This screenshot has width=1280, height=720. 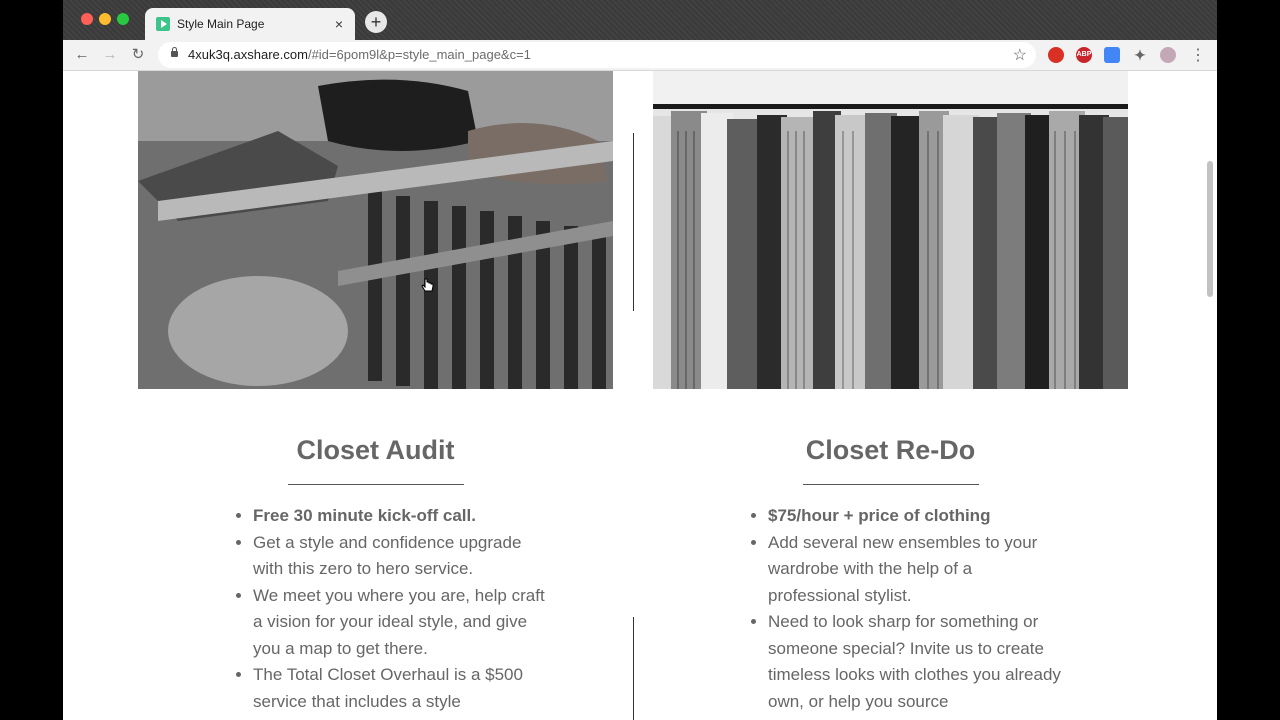 I want to click on closet-audit-title: Closet Audit, so click(x=375, y=450).